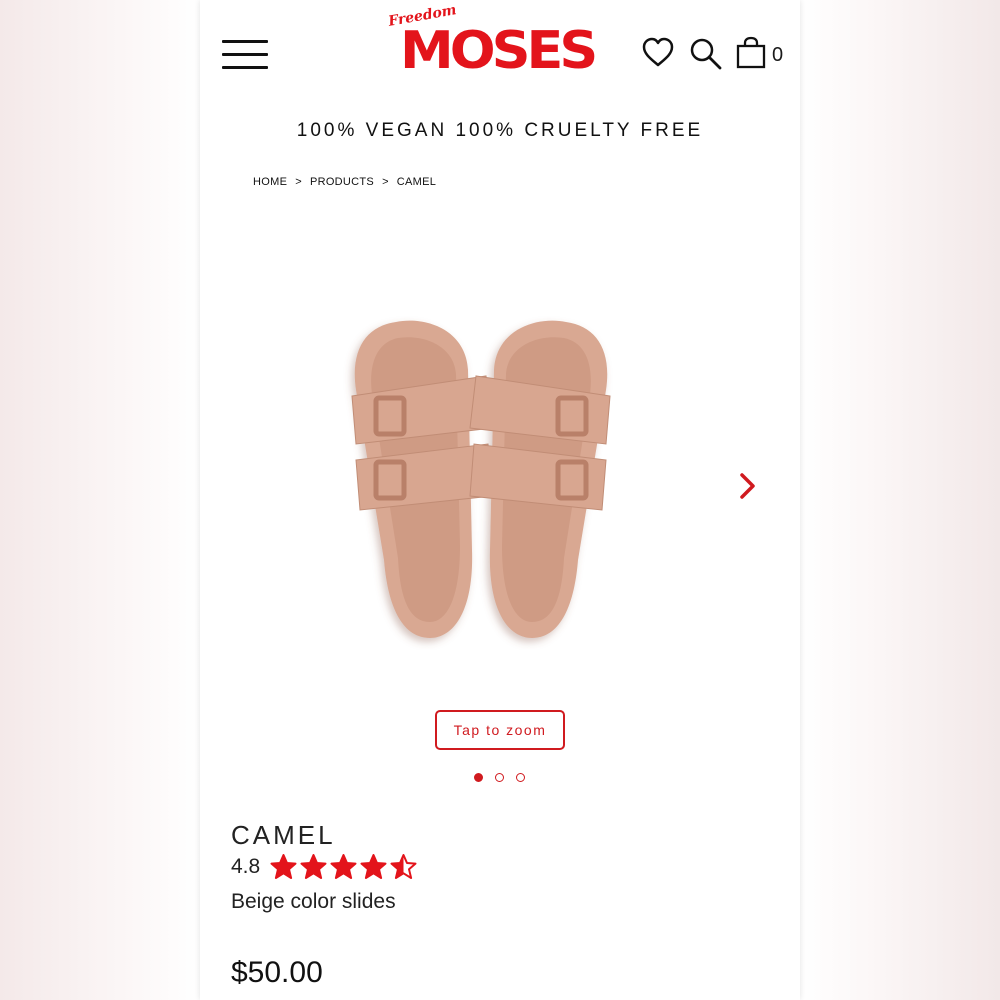 This screenshot has height=1000, width=1000. What do you see at coordinates (270, 182) in the screenshot?
I see `breadcrumb-home: HOME` at bounding box center [270, 182].